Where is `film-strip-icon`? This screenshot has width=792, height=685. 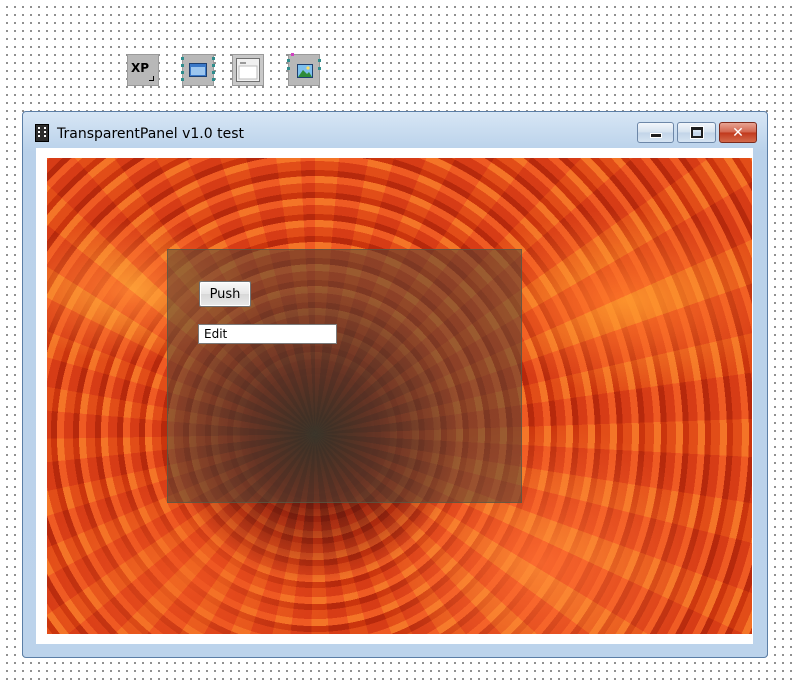
film-strip-icon is located at coordinates (42, 133).